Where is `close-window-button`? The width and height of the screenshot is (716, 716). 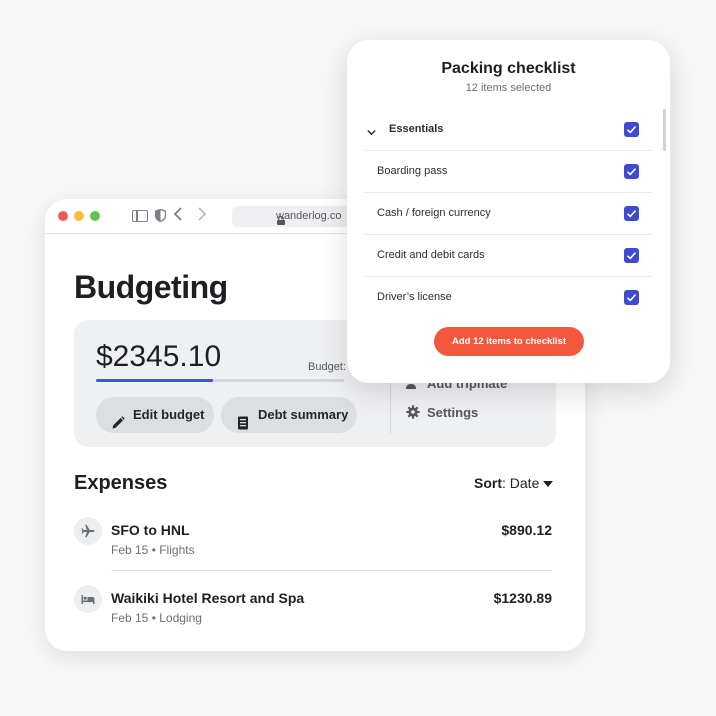
close-window-button is located at coordinates (63, 216).